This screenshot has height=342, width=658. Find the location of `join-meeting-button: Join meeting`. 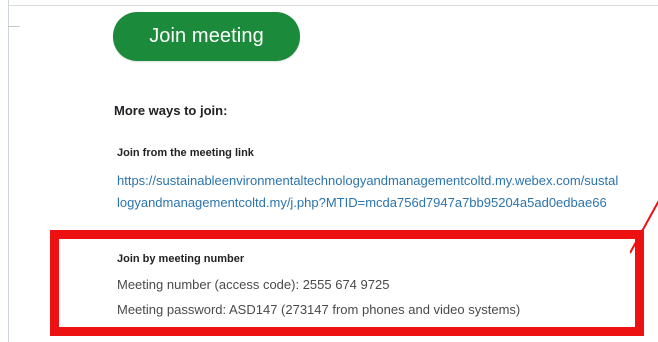

join-meeting-button: Join meeting is located at coordinates (206, 36).